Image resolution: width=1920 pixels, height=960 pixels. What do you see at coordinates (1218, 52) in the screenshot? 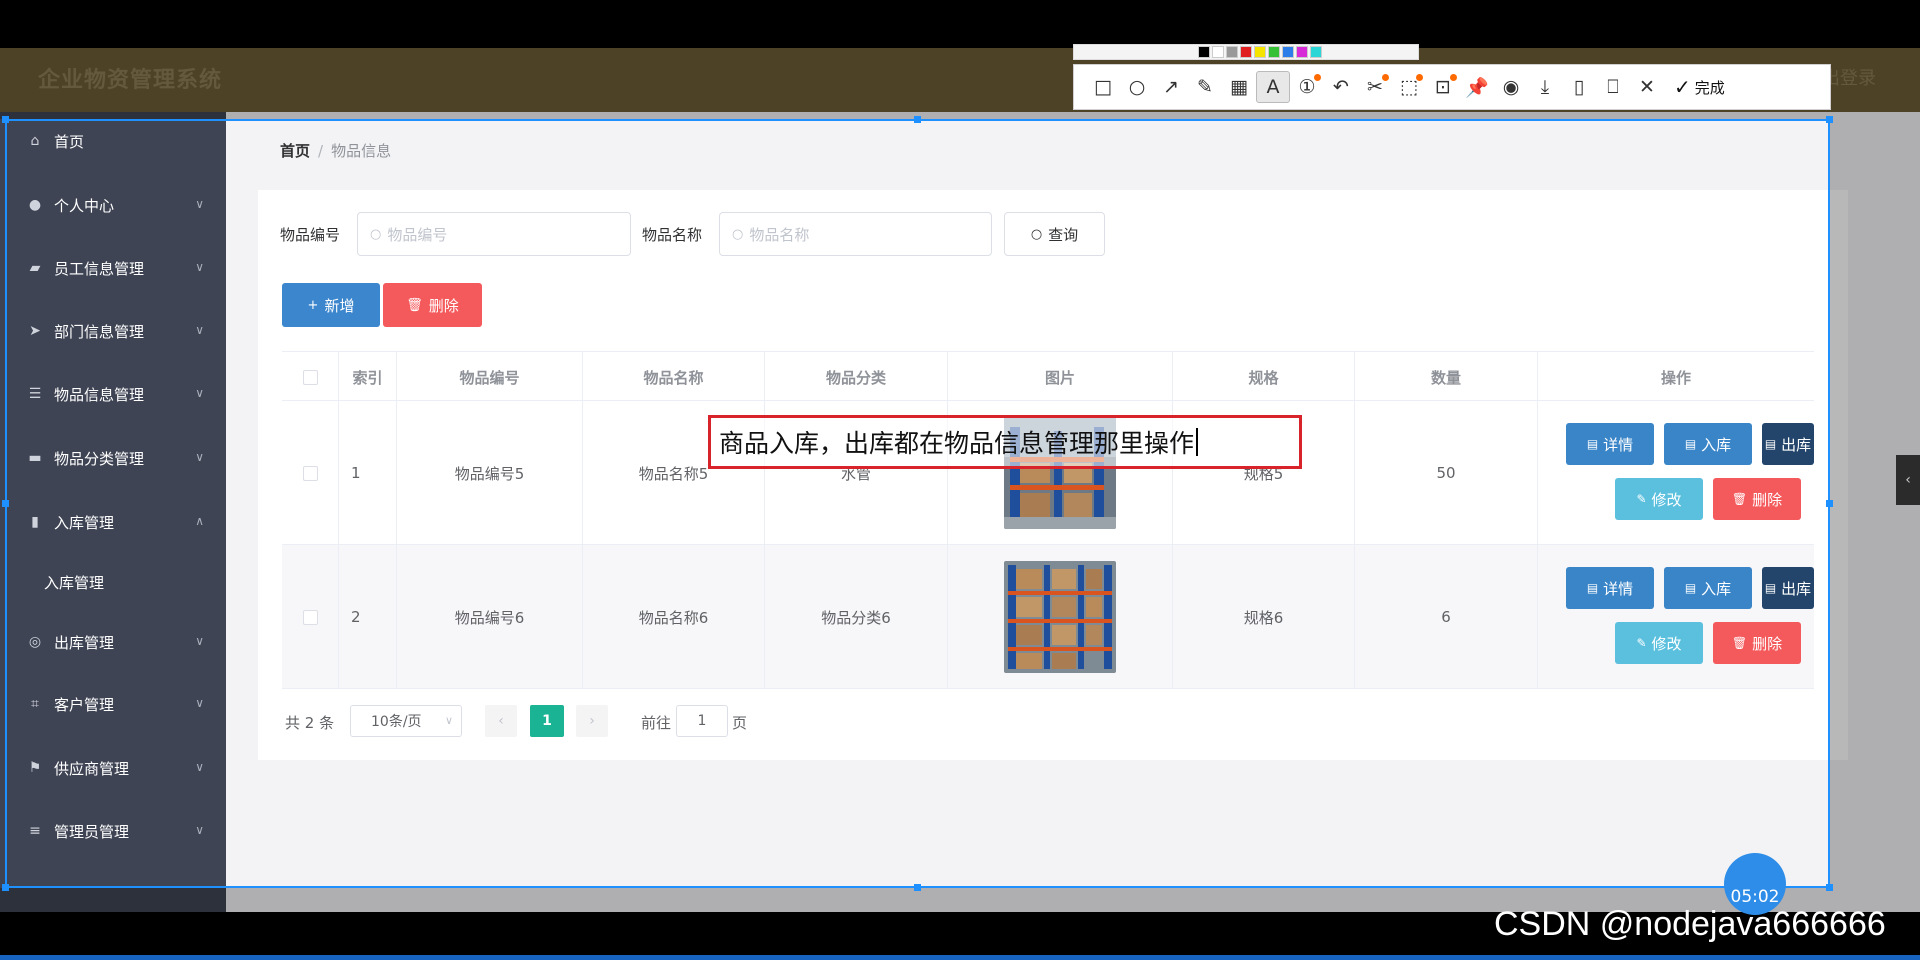
I see `color-swatch-white` at bounding box center [1218, 52].